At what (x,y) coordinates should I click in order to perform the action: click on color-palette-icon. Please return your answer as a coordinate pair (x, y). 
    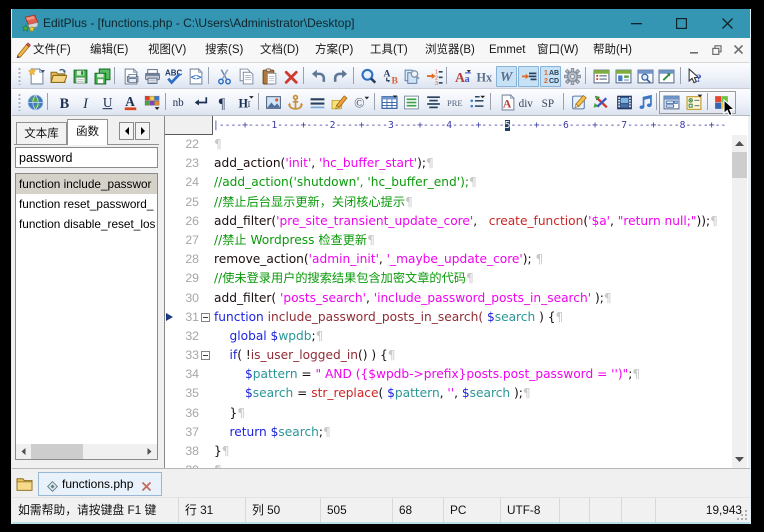
    Looking at the image, I should click on (152, 102).